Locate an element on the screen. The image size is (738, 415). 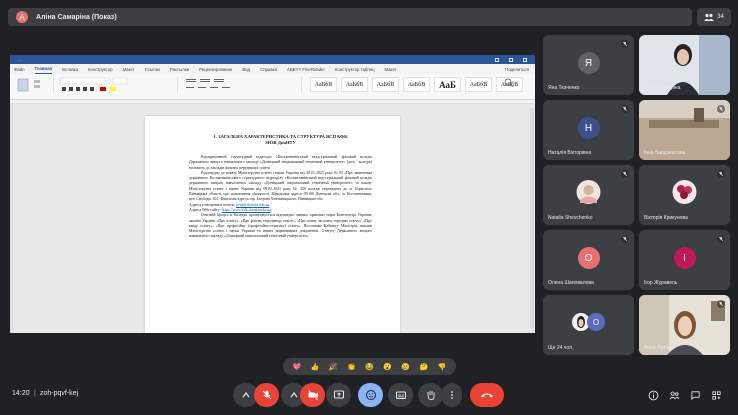
reaction-button: 💖 is located at coordinates (297, 367).